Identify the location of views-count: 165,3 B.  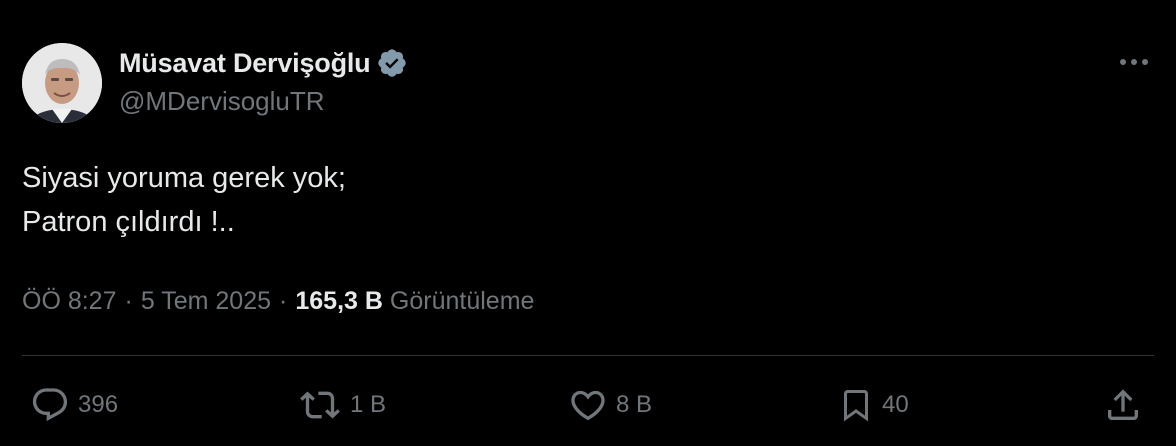
(339, 301).